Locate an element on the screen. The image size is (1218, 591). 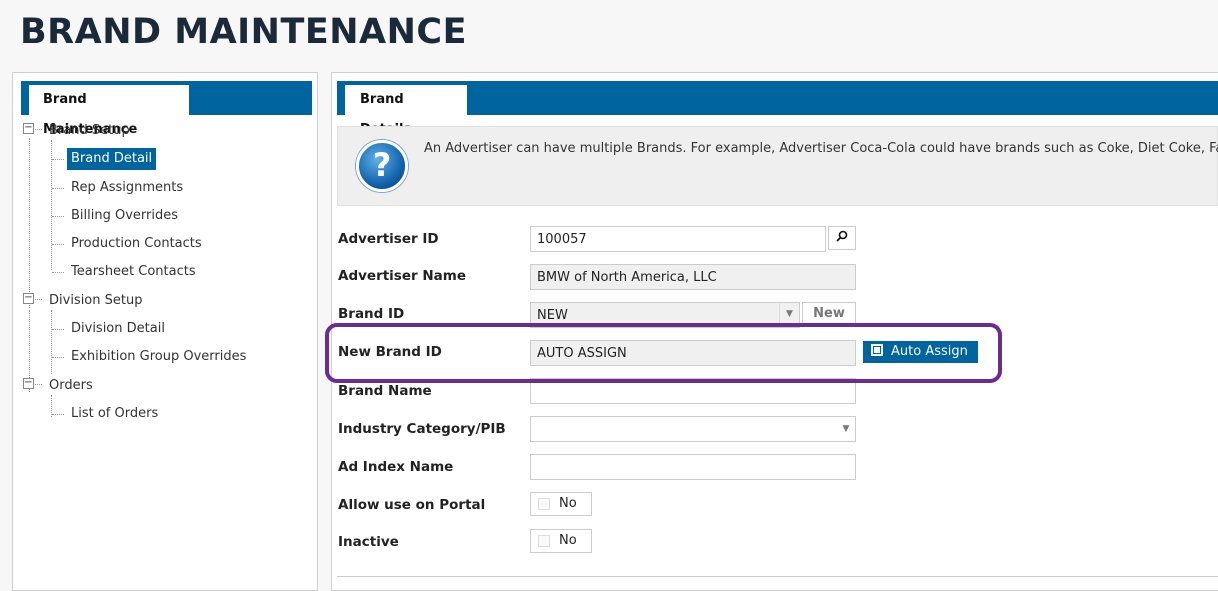
allow-portal-label: Allow use on Portal is located at coordinates (412, 505).